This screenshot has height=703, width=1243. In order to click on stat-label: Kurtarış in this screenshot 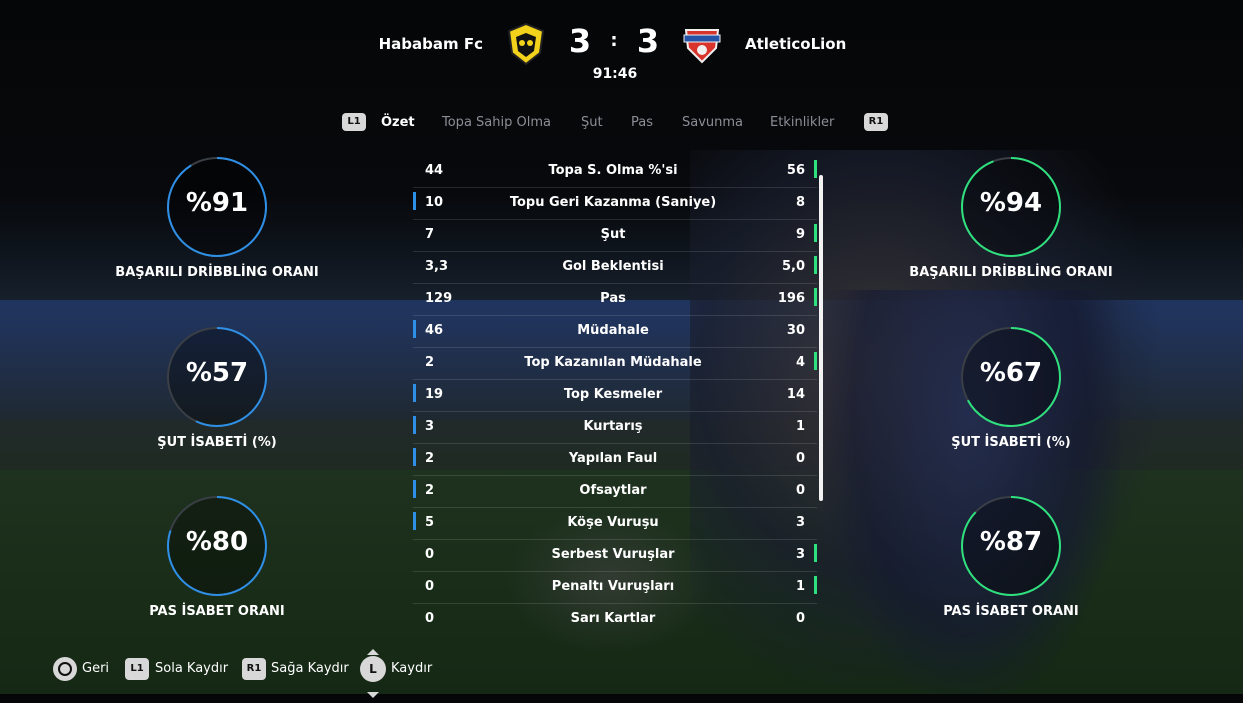, I will do `click(613, 426)`.